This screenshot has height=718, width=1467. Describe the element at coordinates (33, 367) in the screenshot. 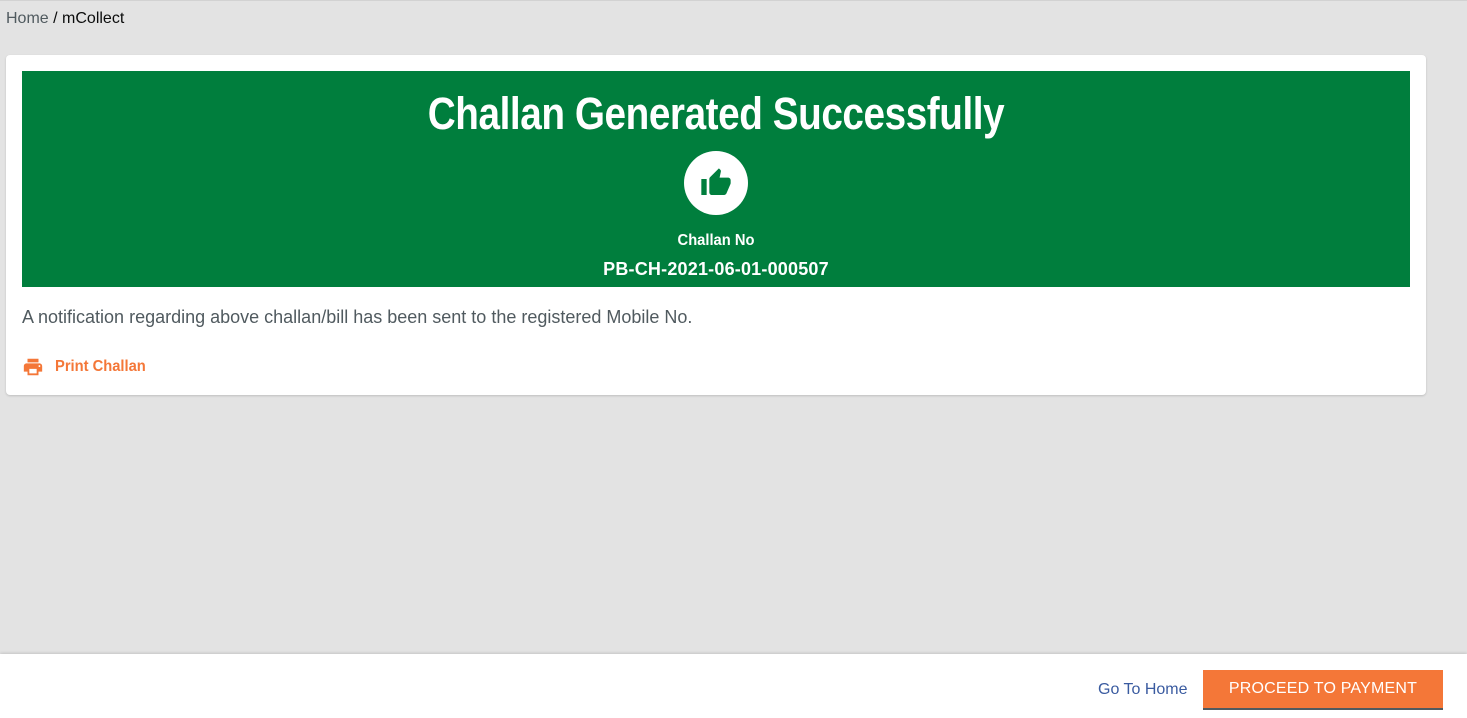

I see `printer-icon` at that location.